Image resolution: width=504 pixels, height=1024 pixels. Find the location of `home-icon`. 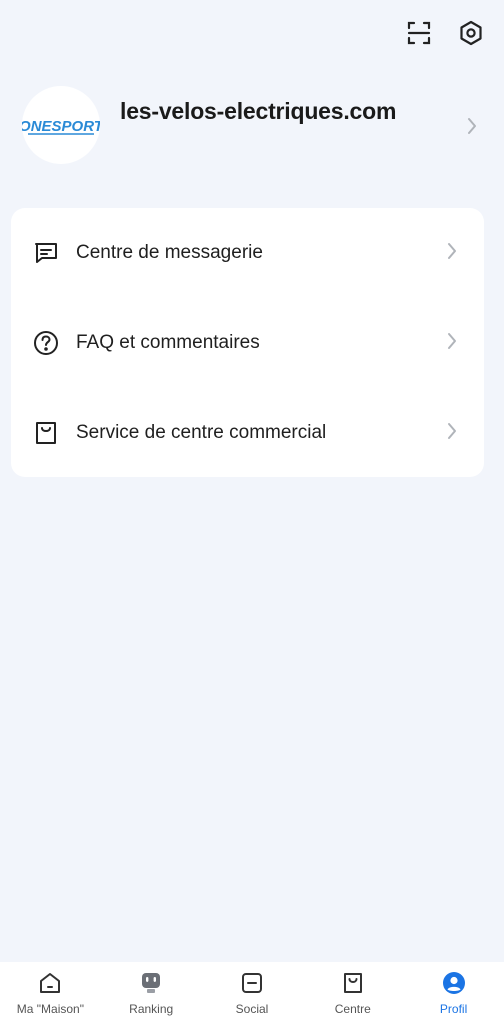

home-icon is located at coordinates (50, 983).